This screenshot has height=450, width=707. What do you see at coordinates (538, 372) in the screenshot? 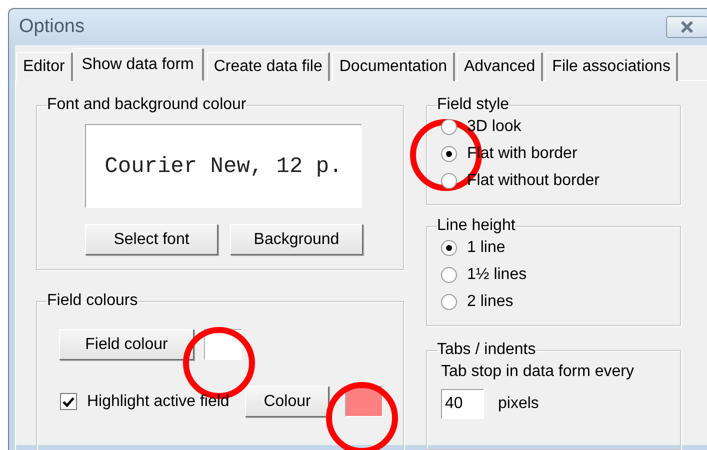
I see `field-label: Tab stop in data form every` at bounding box center [538, 372].